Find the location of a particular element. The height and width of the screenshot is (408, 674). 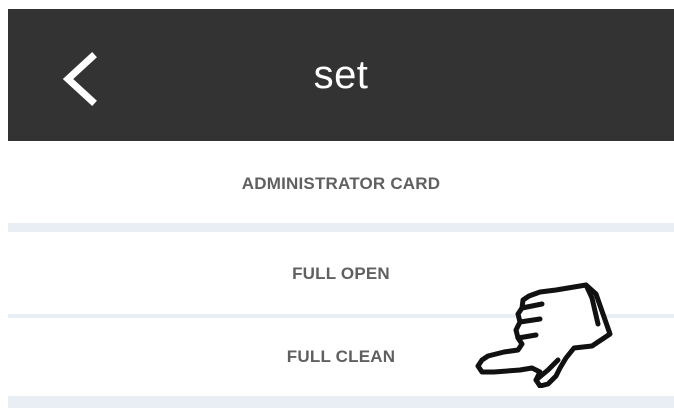

chevron-left-icon is located at coordinates (79, 79).